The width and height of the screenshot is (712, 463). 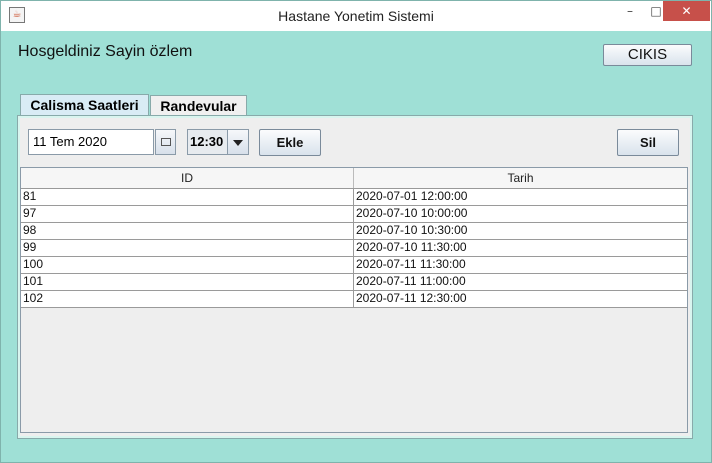 I want to click on cell-id: 101, so click(x=187, y=282).